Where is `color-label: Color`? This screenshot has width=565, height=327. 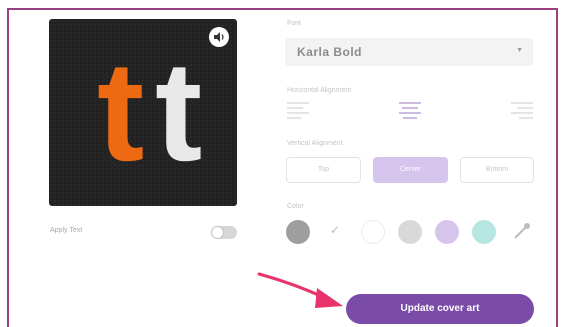 color-label: Color is located at coordinates (295, 206).